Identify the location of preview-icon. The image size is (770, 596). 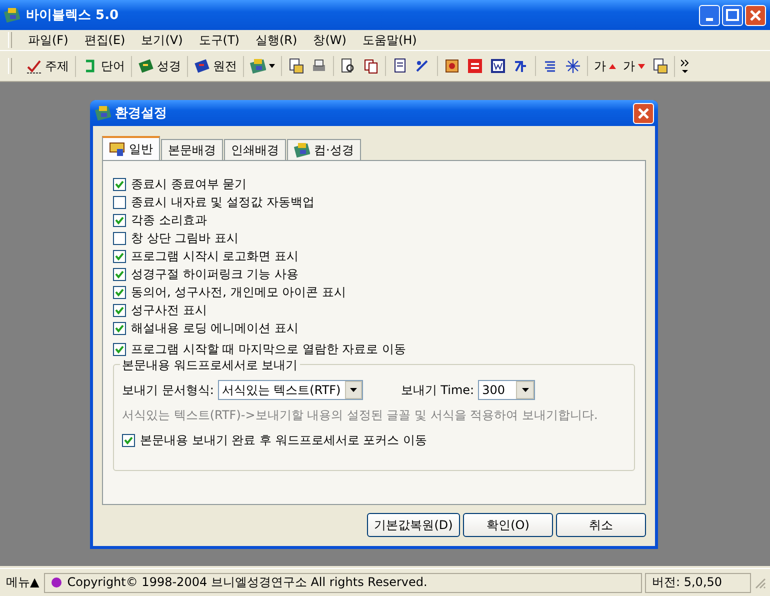
(348, 66).